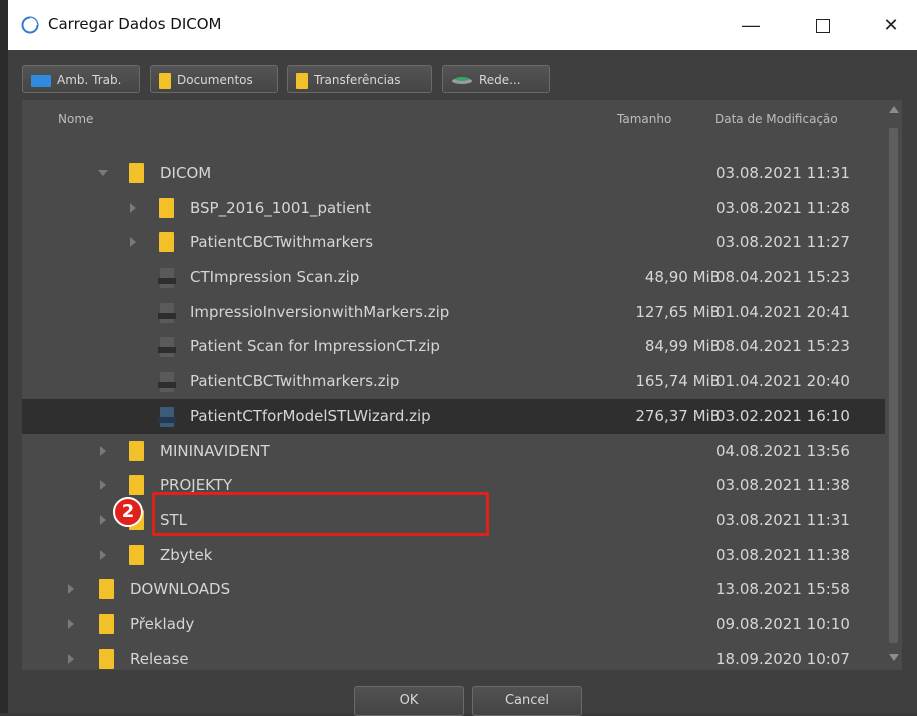 This screenshot has width=917, height=716. What do you see at coordinates (783, 207) in the screenshot?
I see `item-date: 03.08.2021 11:28` at bounding box center [783, 207].